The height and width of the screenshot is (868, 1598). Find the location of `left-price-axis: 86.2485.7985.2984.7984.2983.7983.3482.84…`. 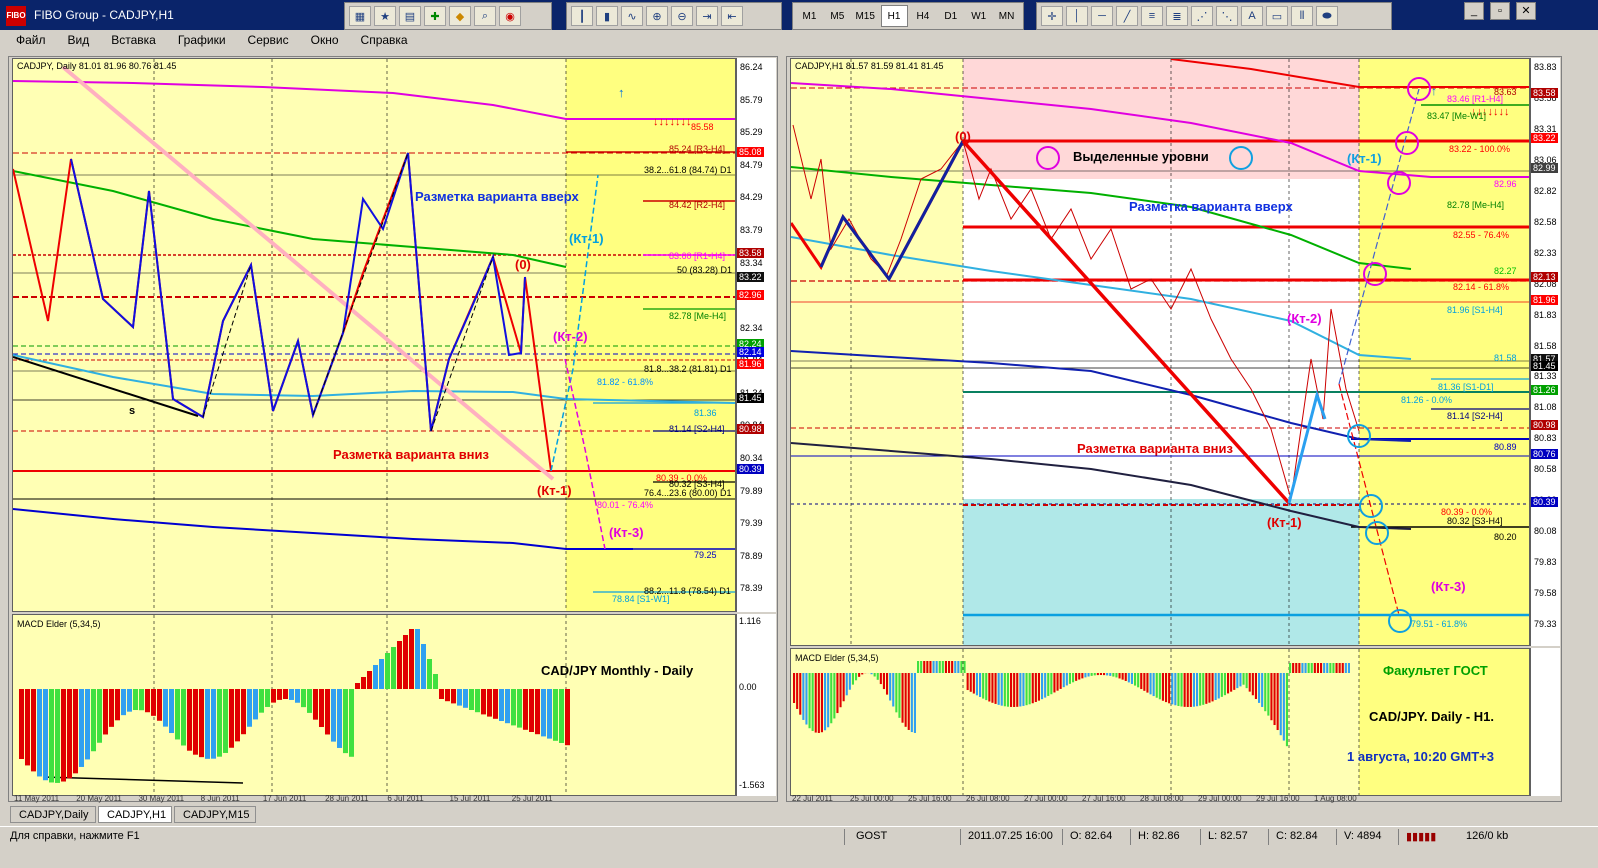

left-price-axis: 86.2485.7985.2984.7984.2983.7983.3482.84… is located at coordinates (756, 335).